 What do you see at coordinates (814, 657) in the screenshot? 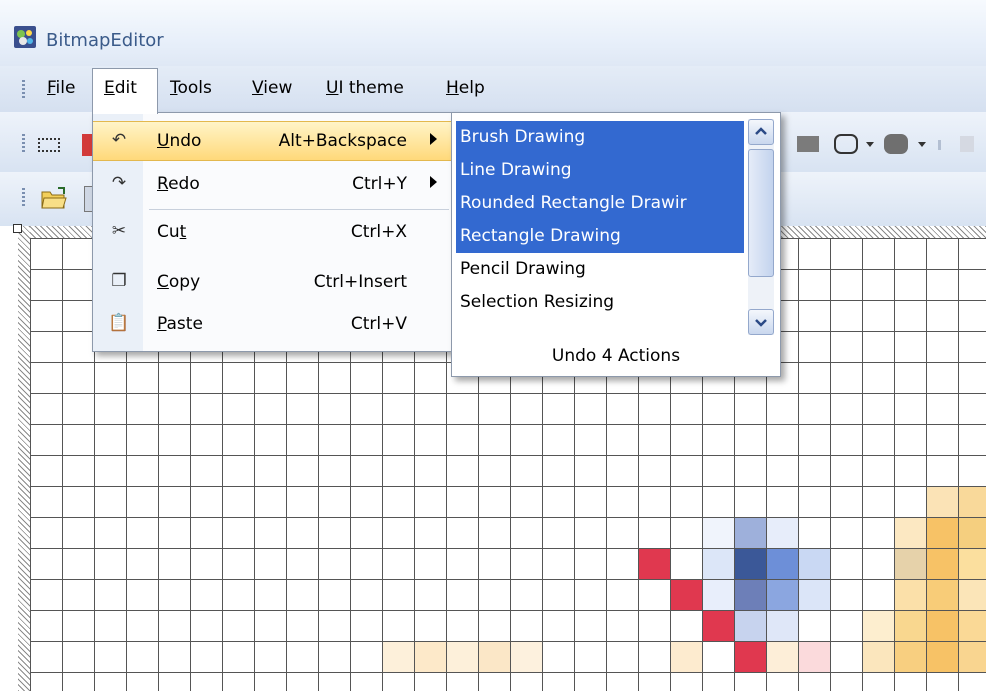
I see `pixel-pink` at bounding box center [814, 657].